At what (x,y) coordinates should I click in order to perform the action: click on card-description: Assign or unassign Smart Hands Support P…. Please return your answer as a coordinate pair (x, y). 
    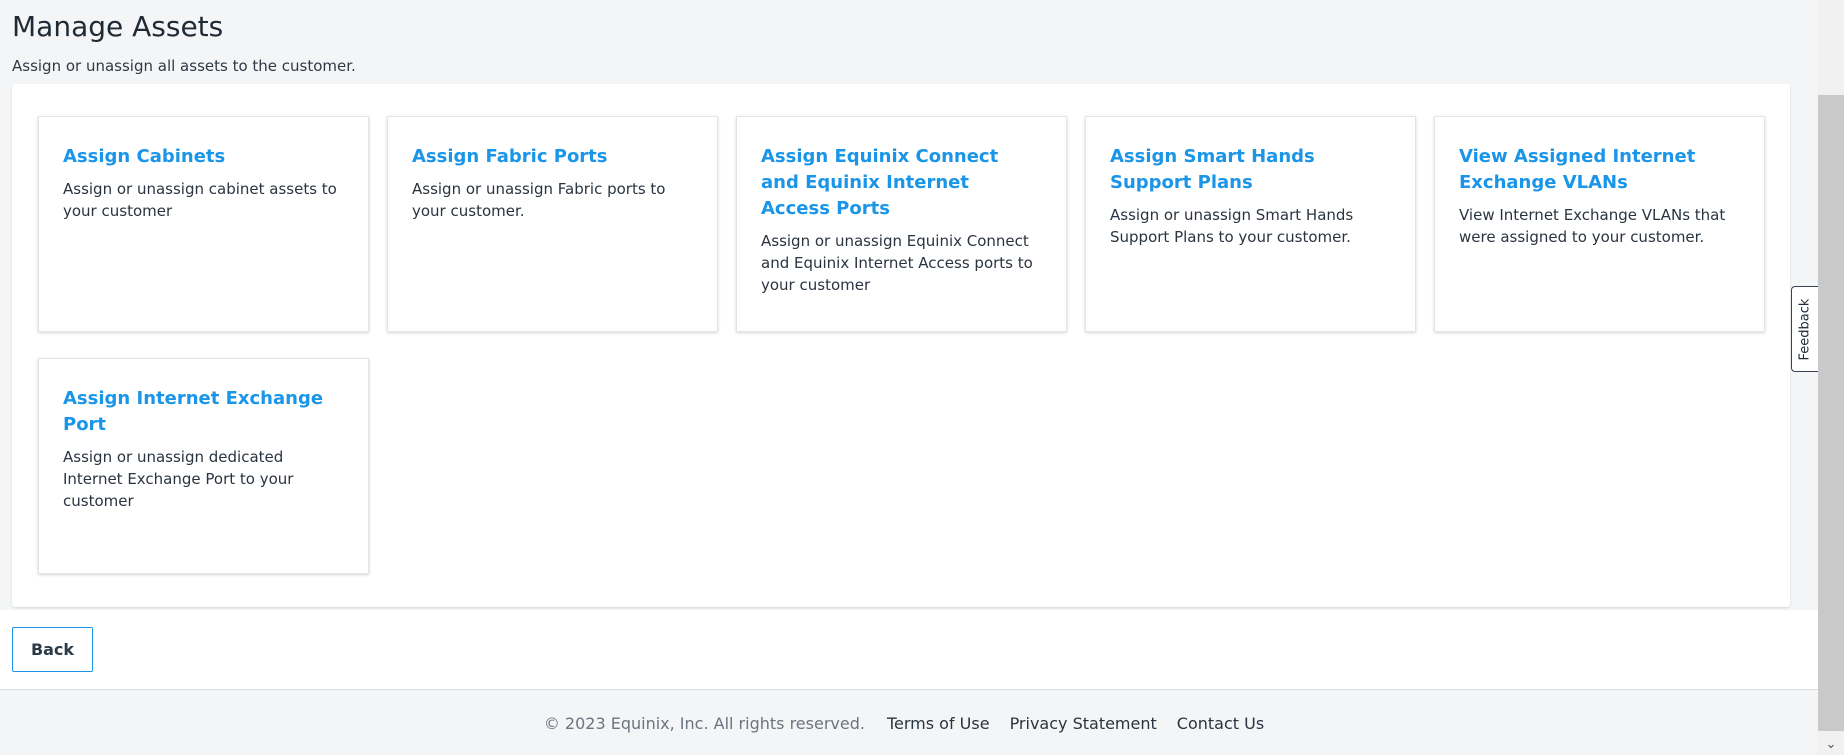
    Looking at the image, I should click on (1232, 226).